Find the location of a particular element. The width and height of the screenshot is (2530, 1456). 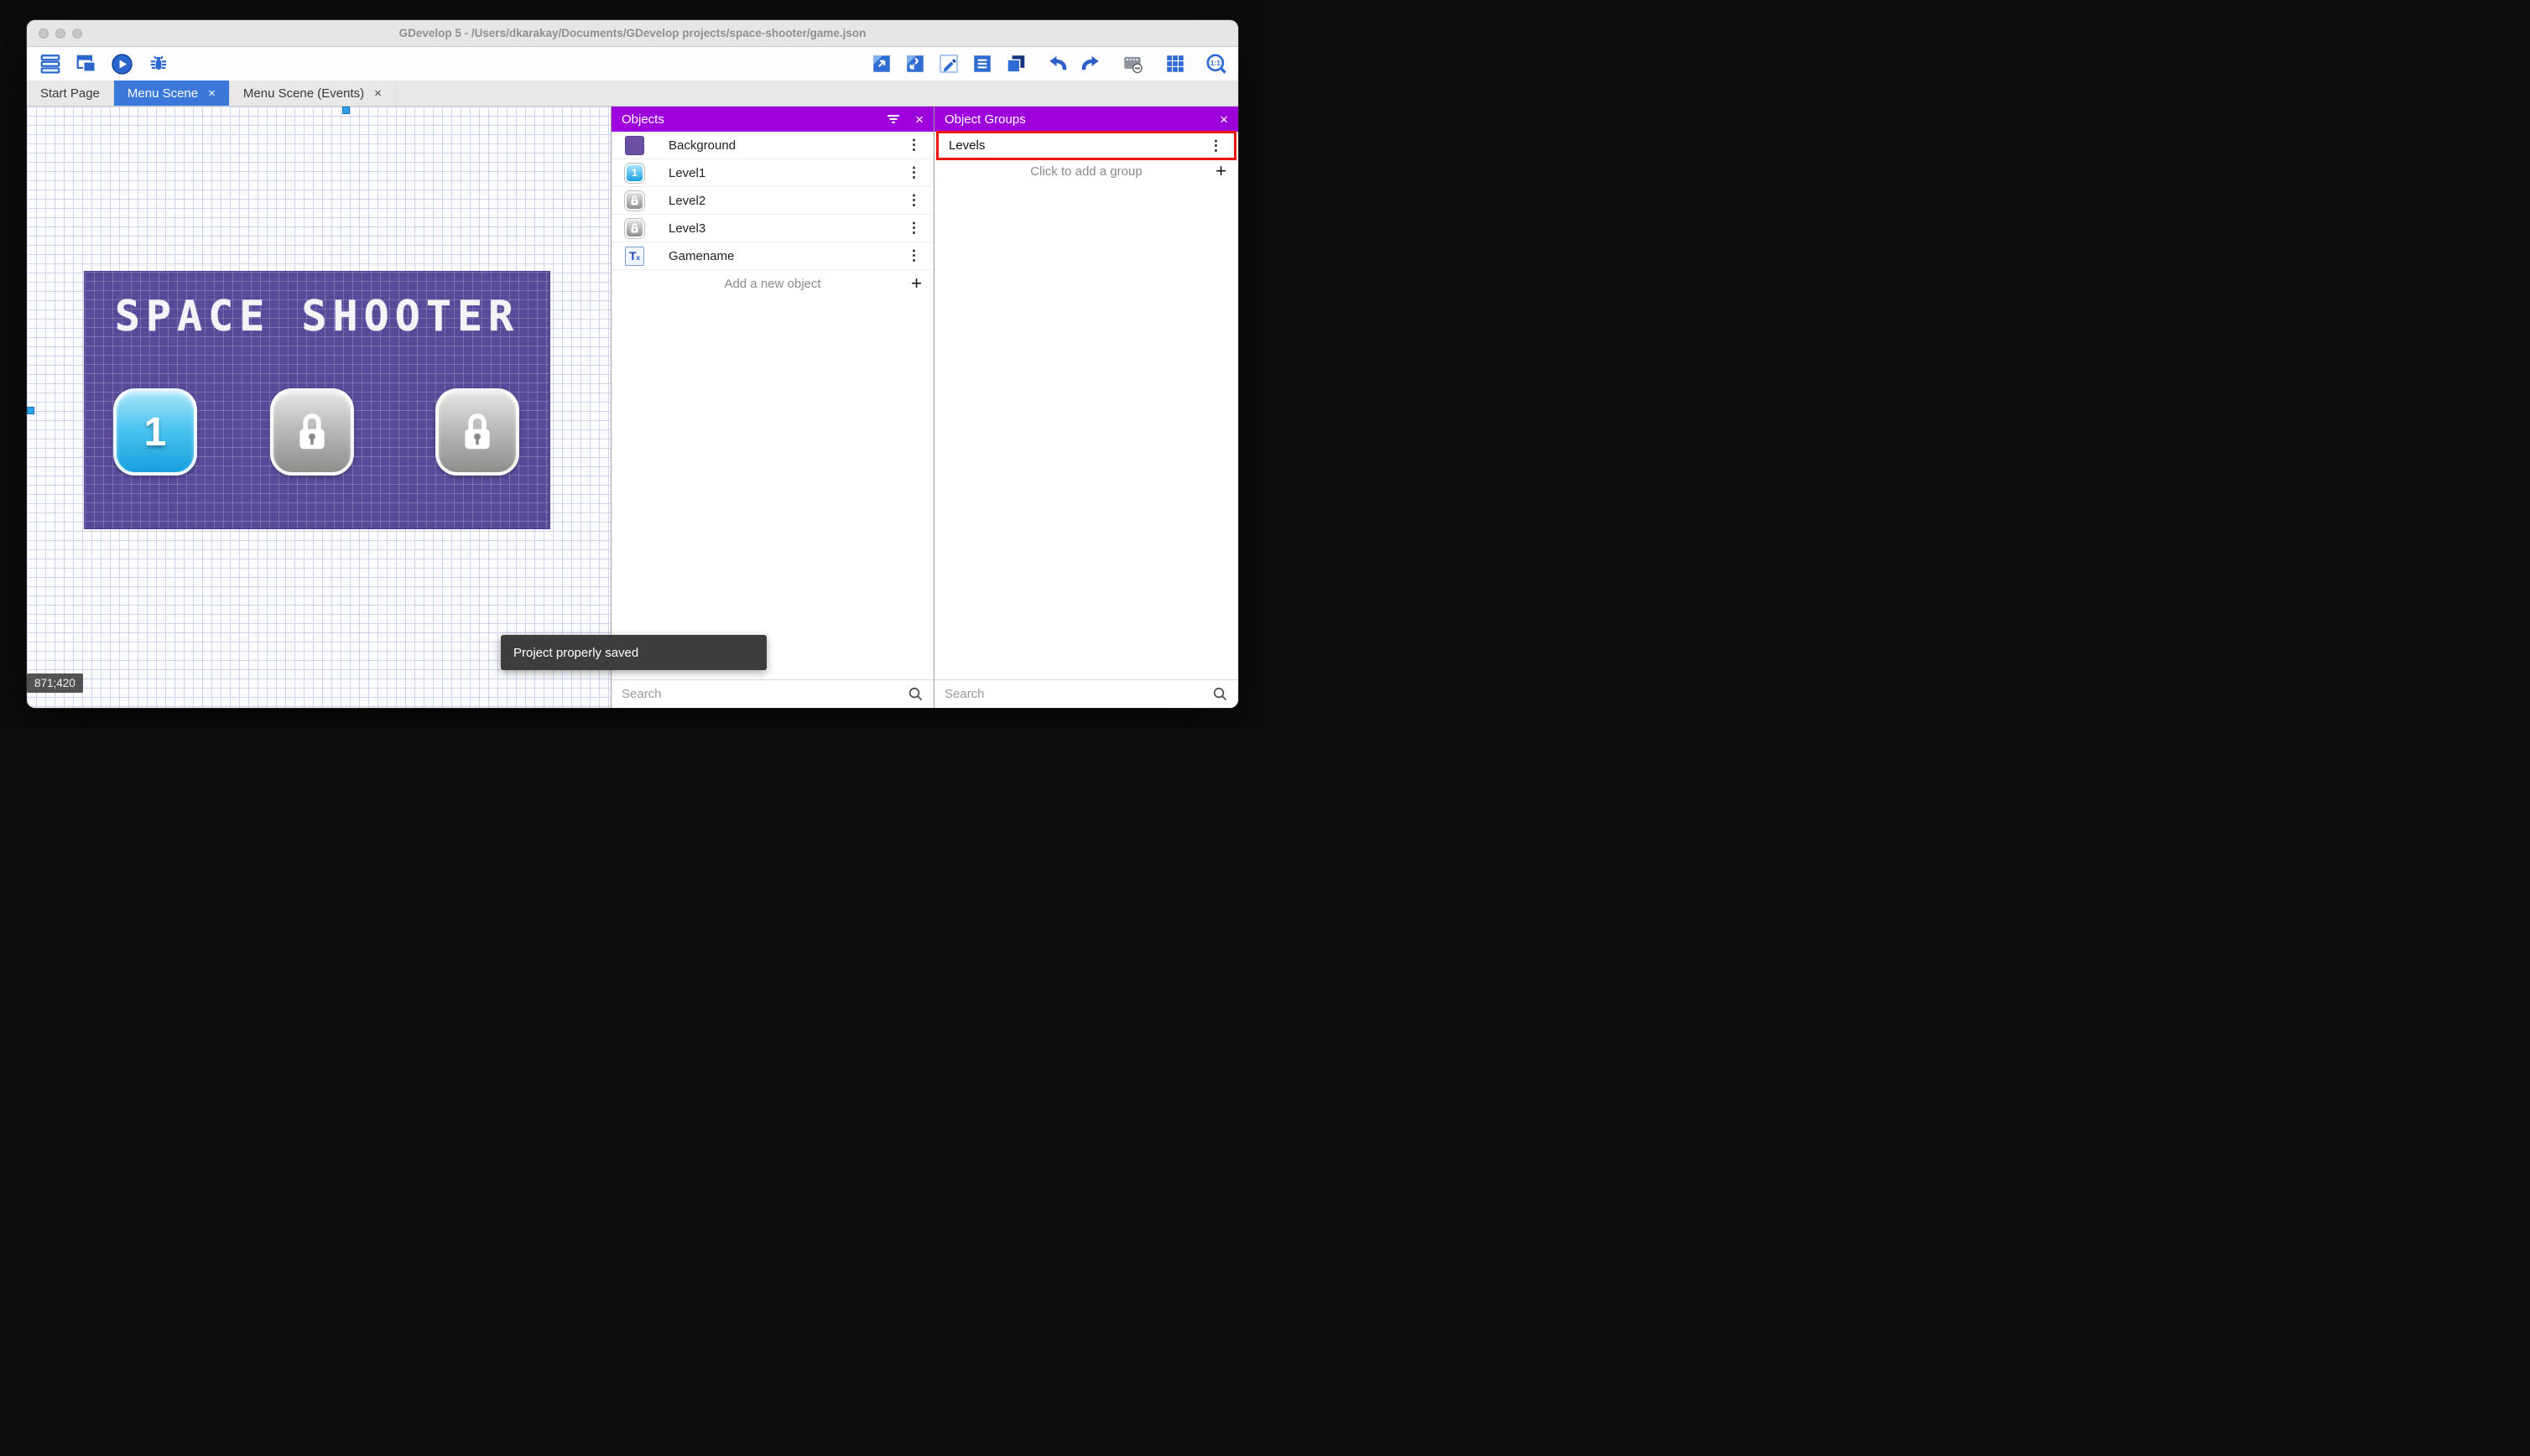

background-object-icon is located at coordinates (634, 145).